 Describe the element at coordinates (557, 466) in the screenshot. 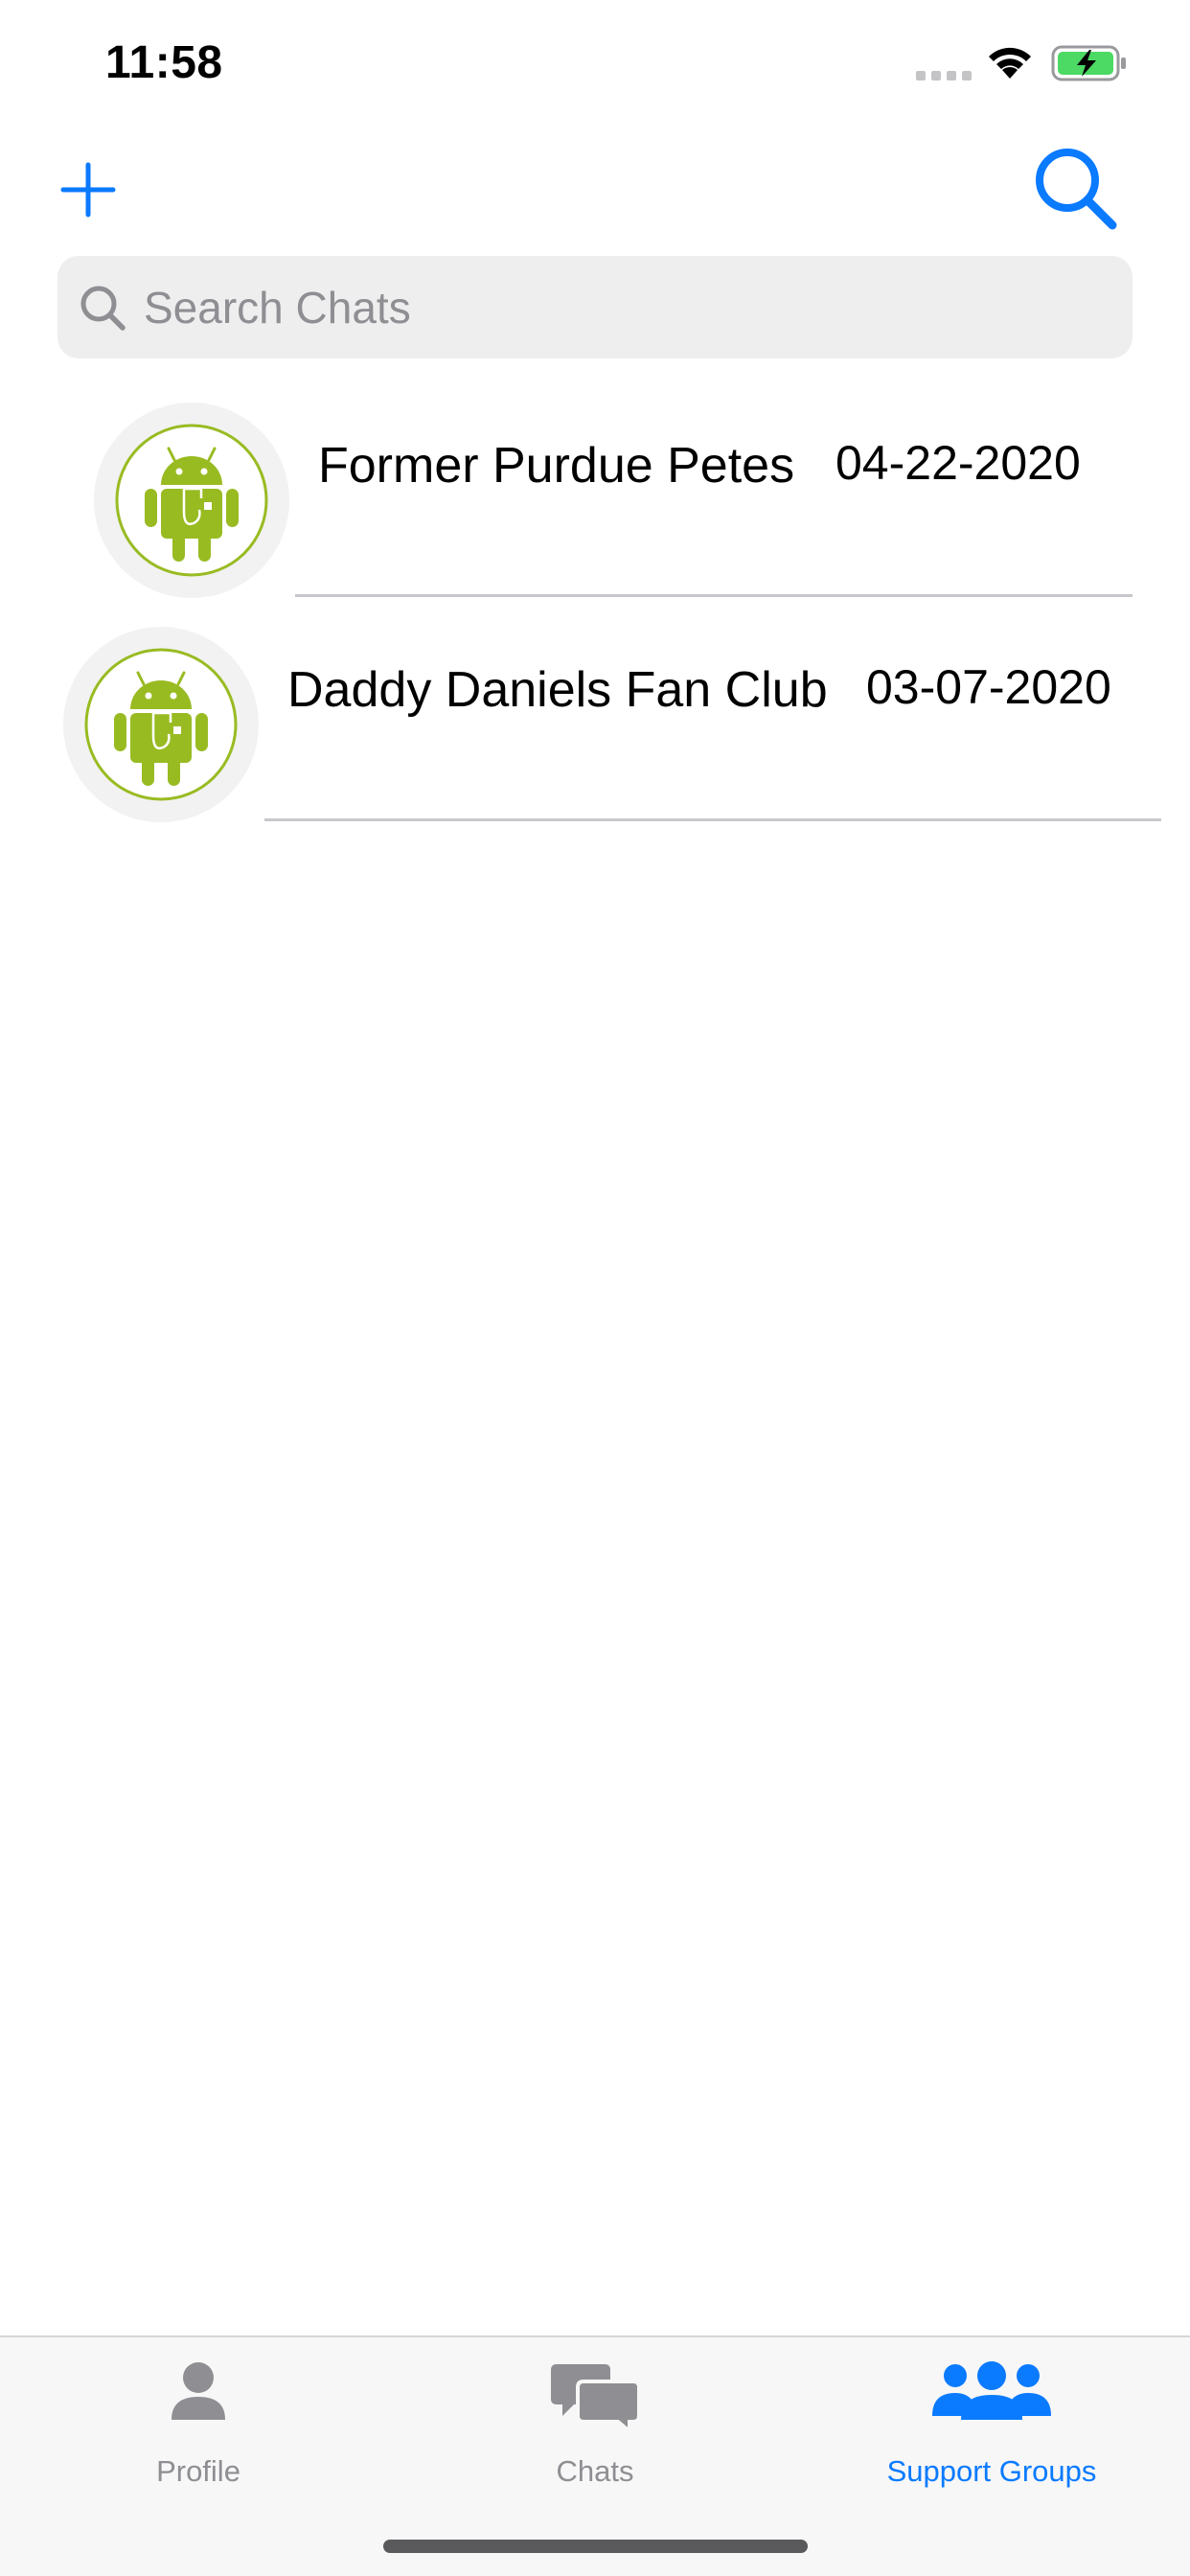

I see `chat-title: Former Purdue Petes` at that location.